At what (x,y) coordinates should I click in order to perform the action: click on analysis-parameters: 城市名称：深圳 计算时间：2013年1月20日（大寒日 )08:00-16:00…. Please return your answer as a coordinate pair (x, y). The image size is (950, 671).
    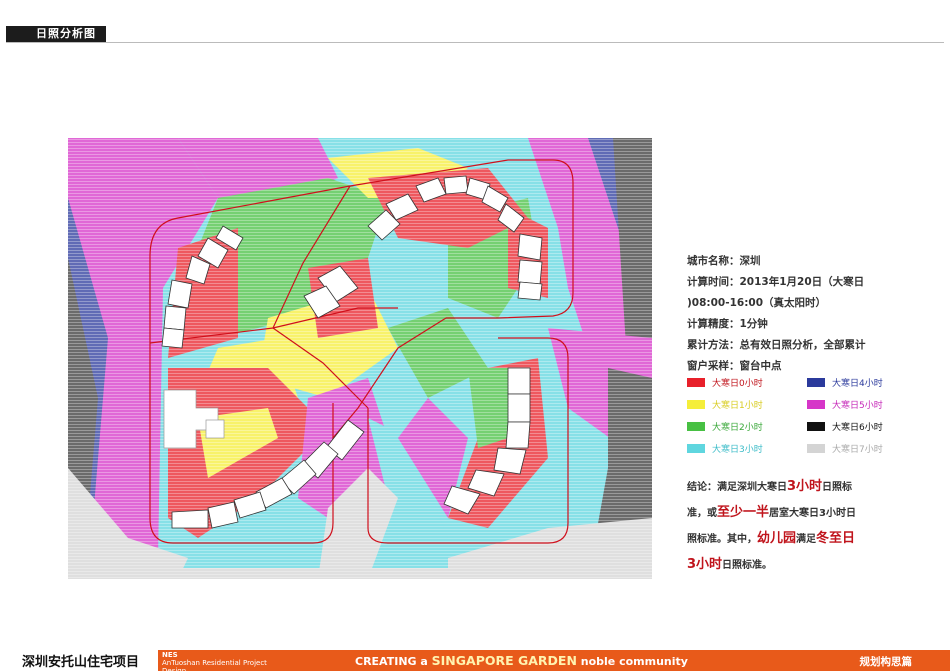
    Looking at the image, I should click on (812, 314).